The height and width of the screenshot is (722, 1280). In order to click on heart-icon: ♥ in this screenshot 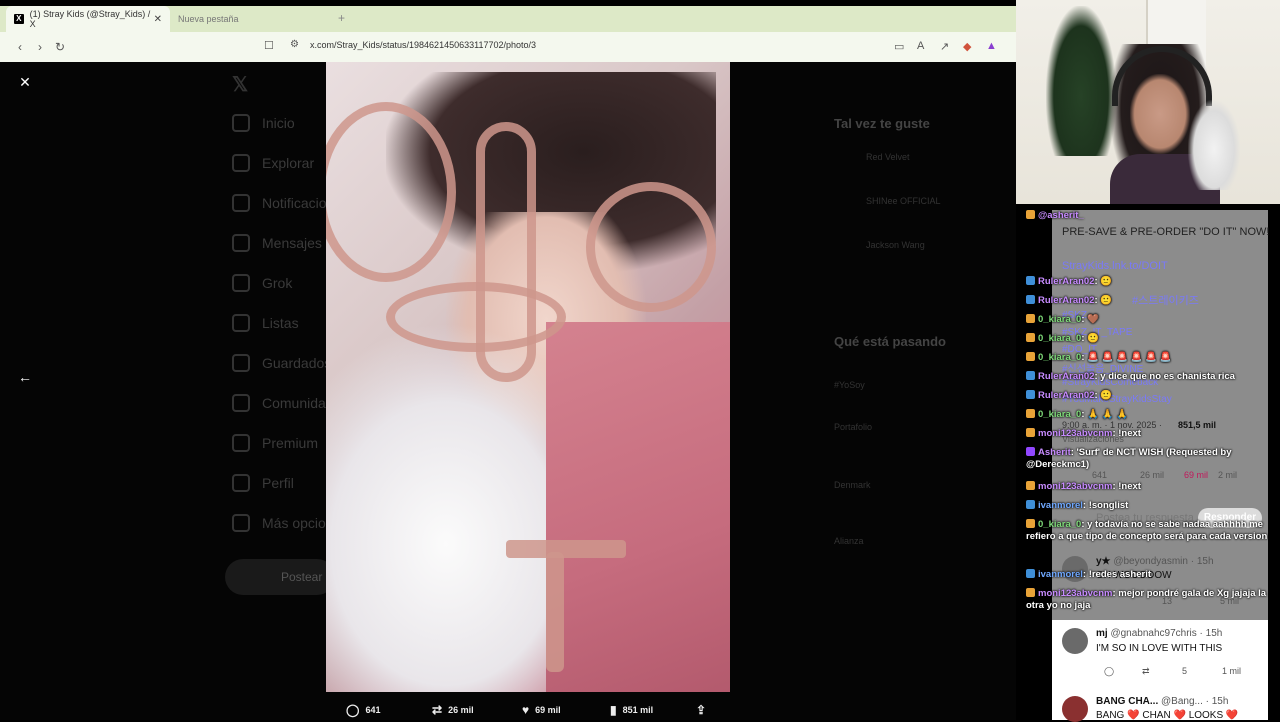, I will do `click(526, 710)`.